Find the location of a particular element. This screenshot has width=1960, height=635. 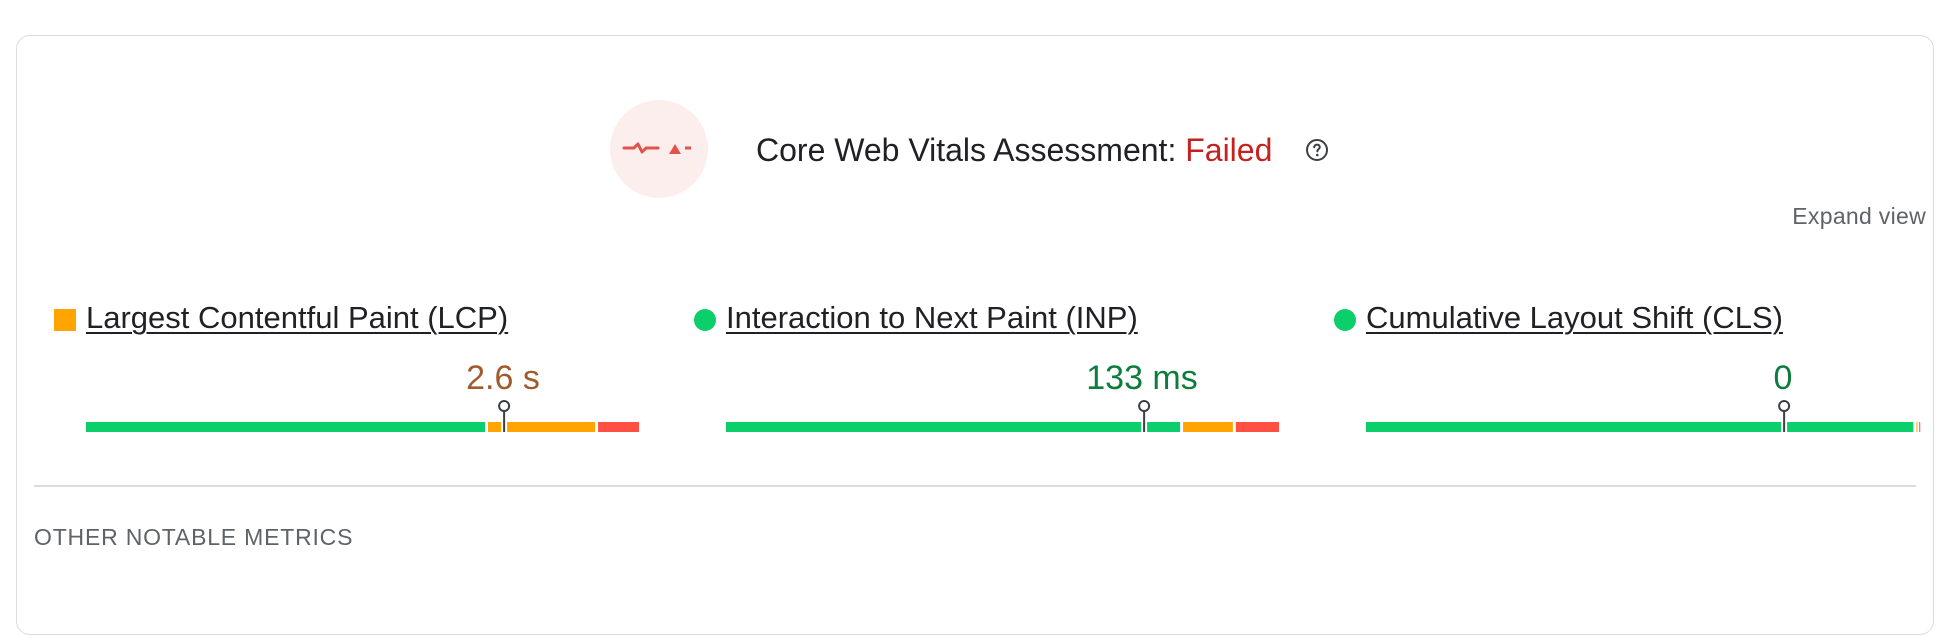

metric-lcp-value: 2.6 s is located at coordinates (503, 378).